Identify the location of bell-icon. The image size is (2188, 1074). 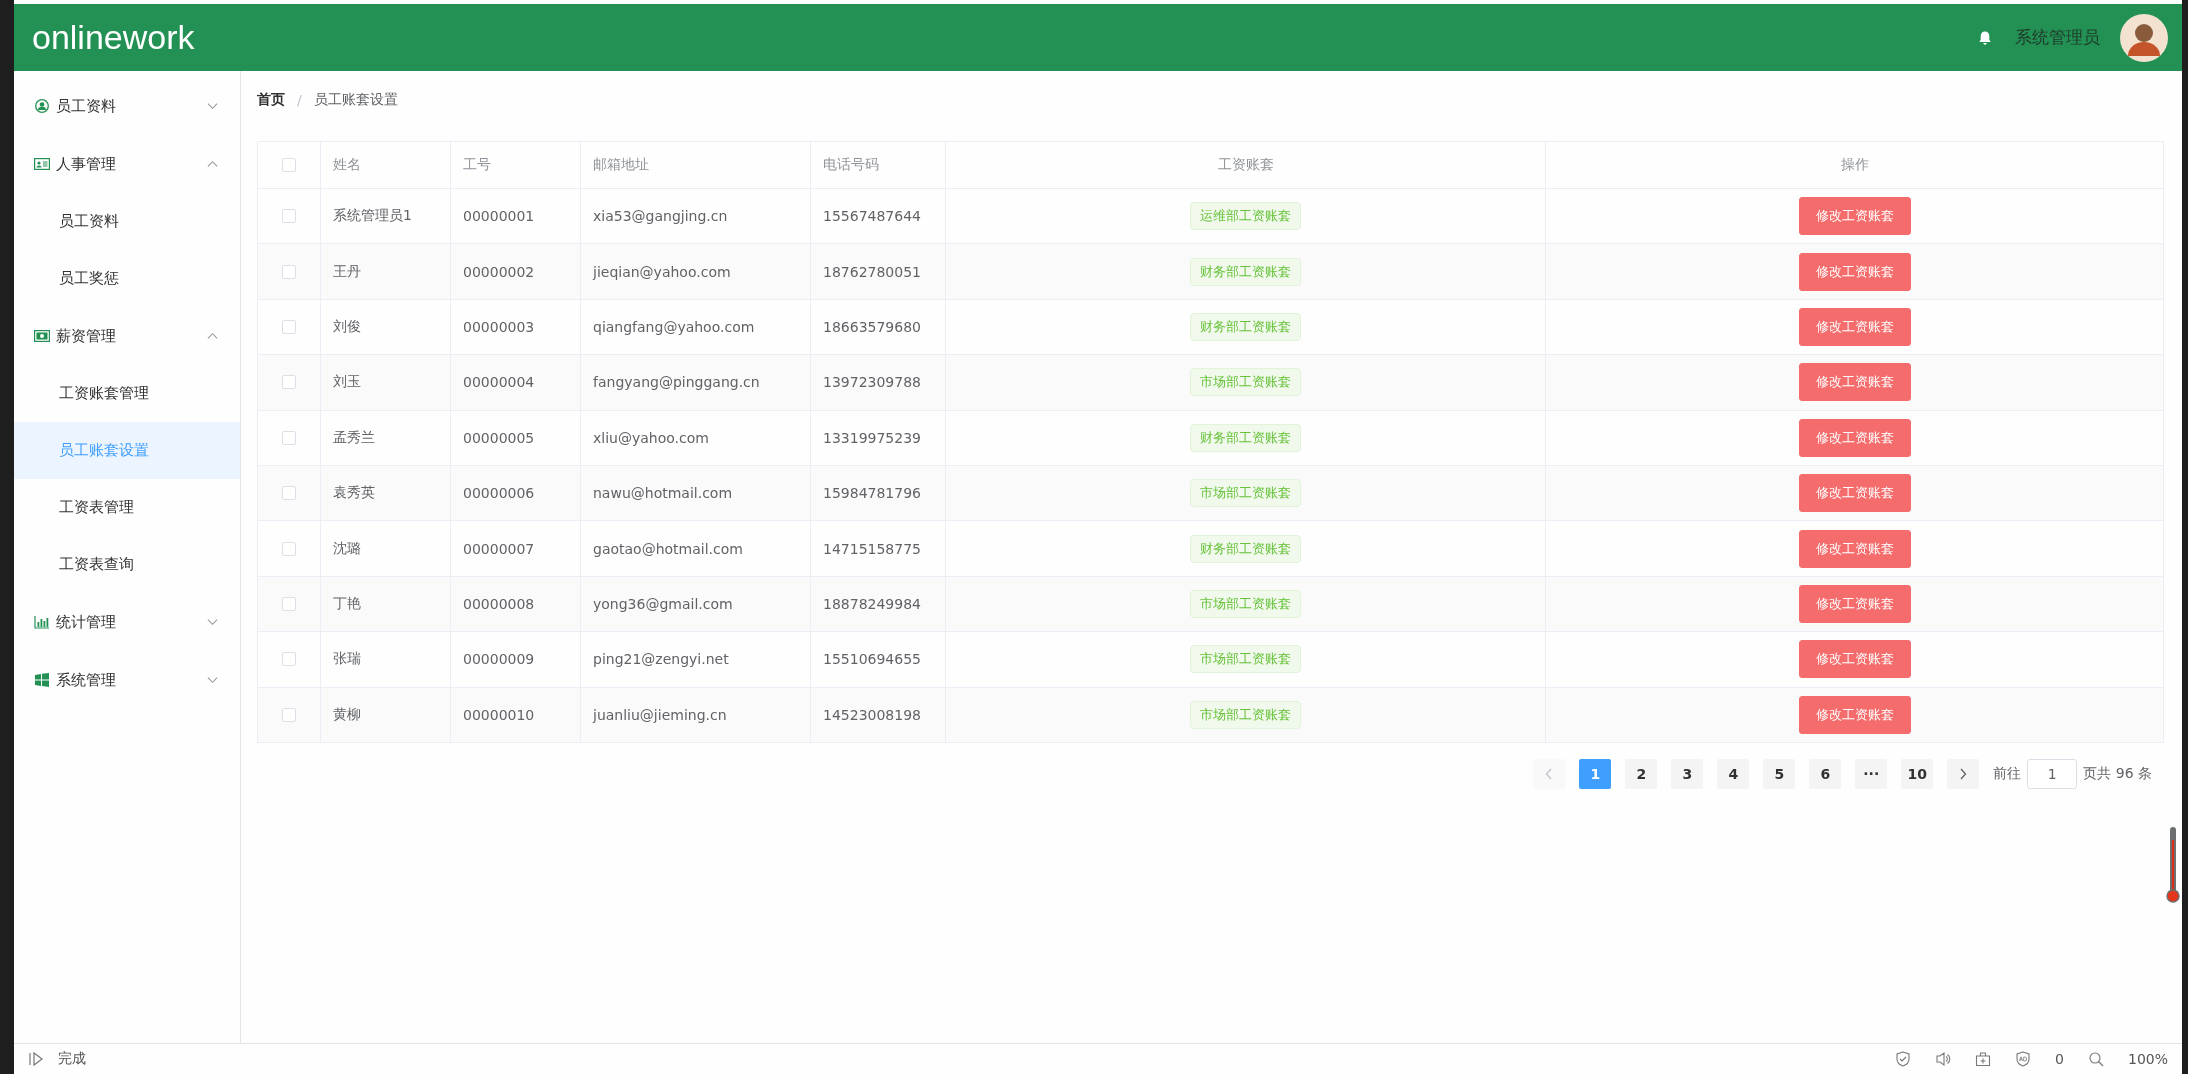
(1985, 37).